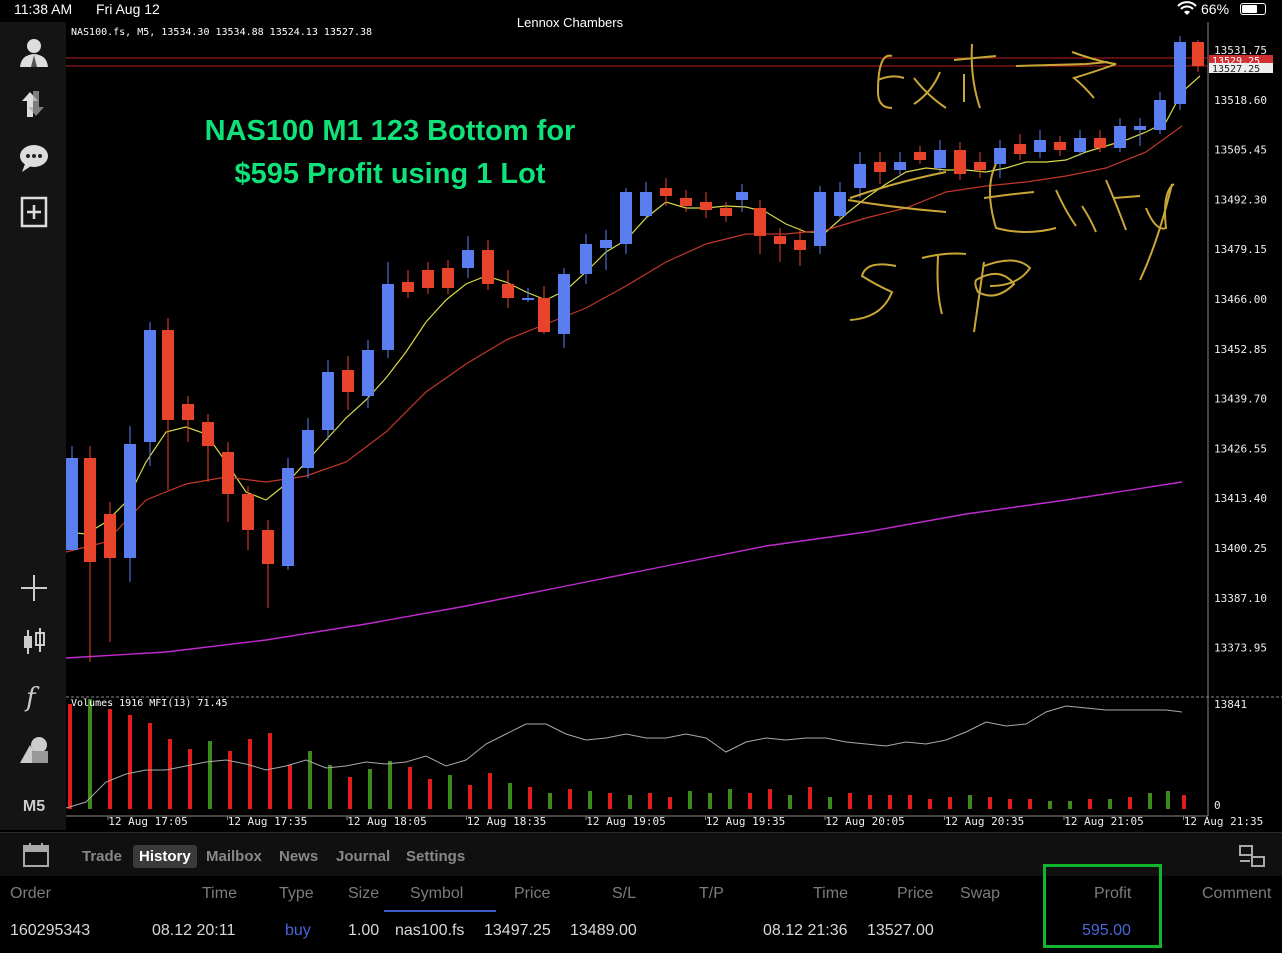 The width and height of the screenshot is (1282, 953). Describe the element at coordinates (34, 642) in the screenshot. I see `candle-type-icon` at that location.